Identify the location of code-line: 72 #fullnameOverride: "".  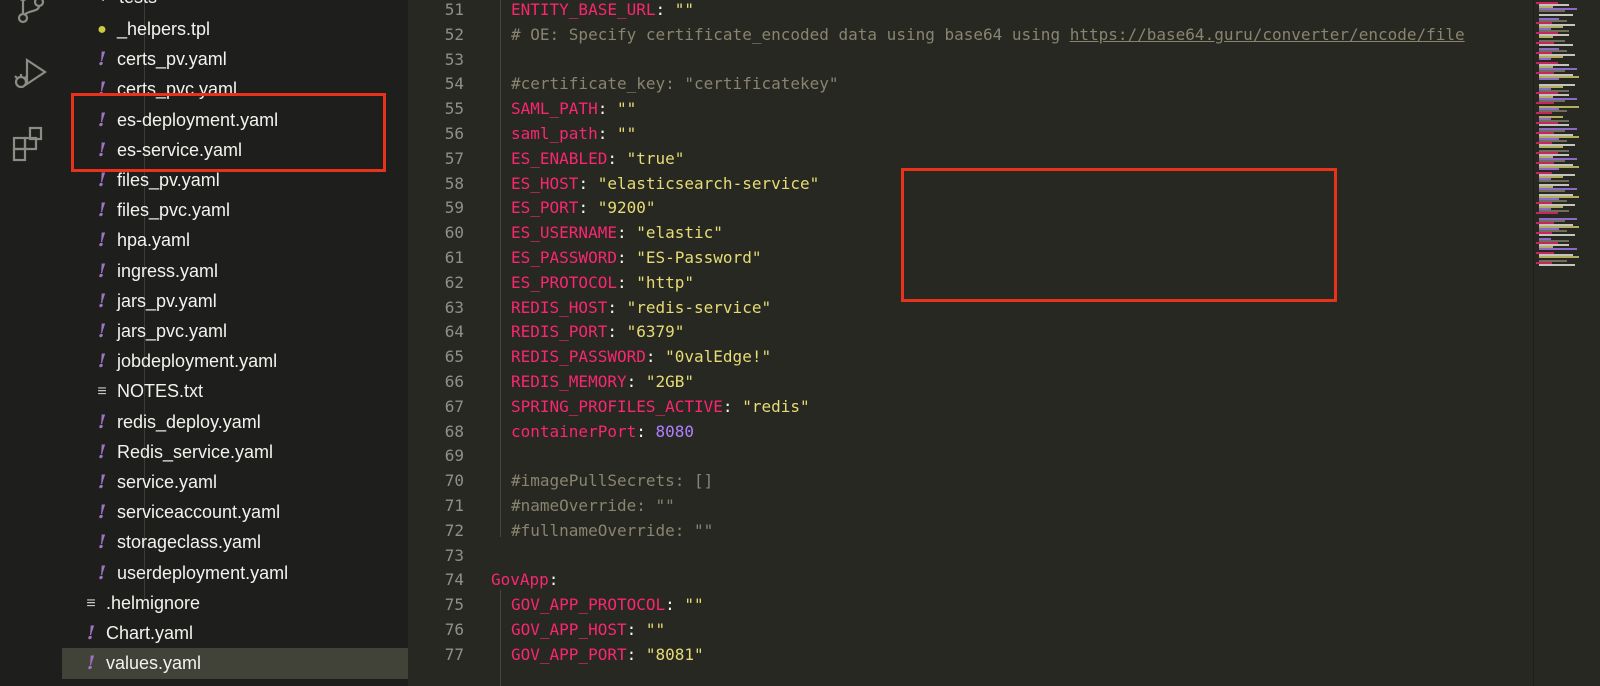
(970, 530).